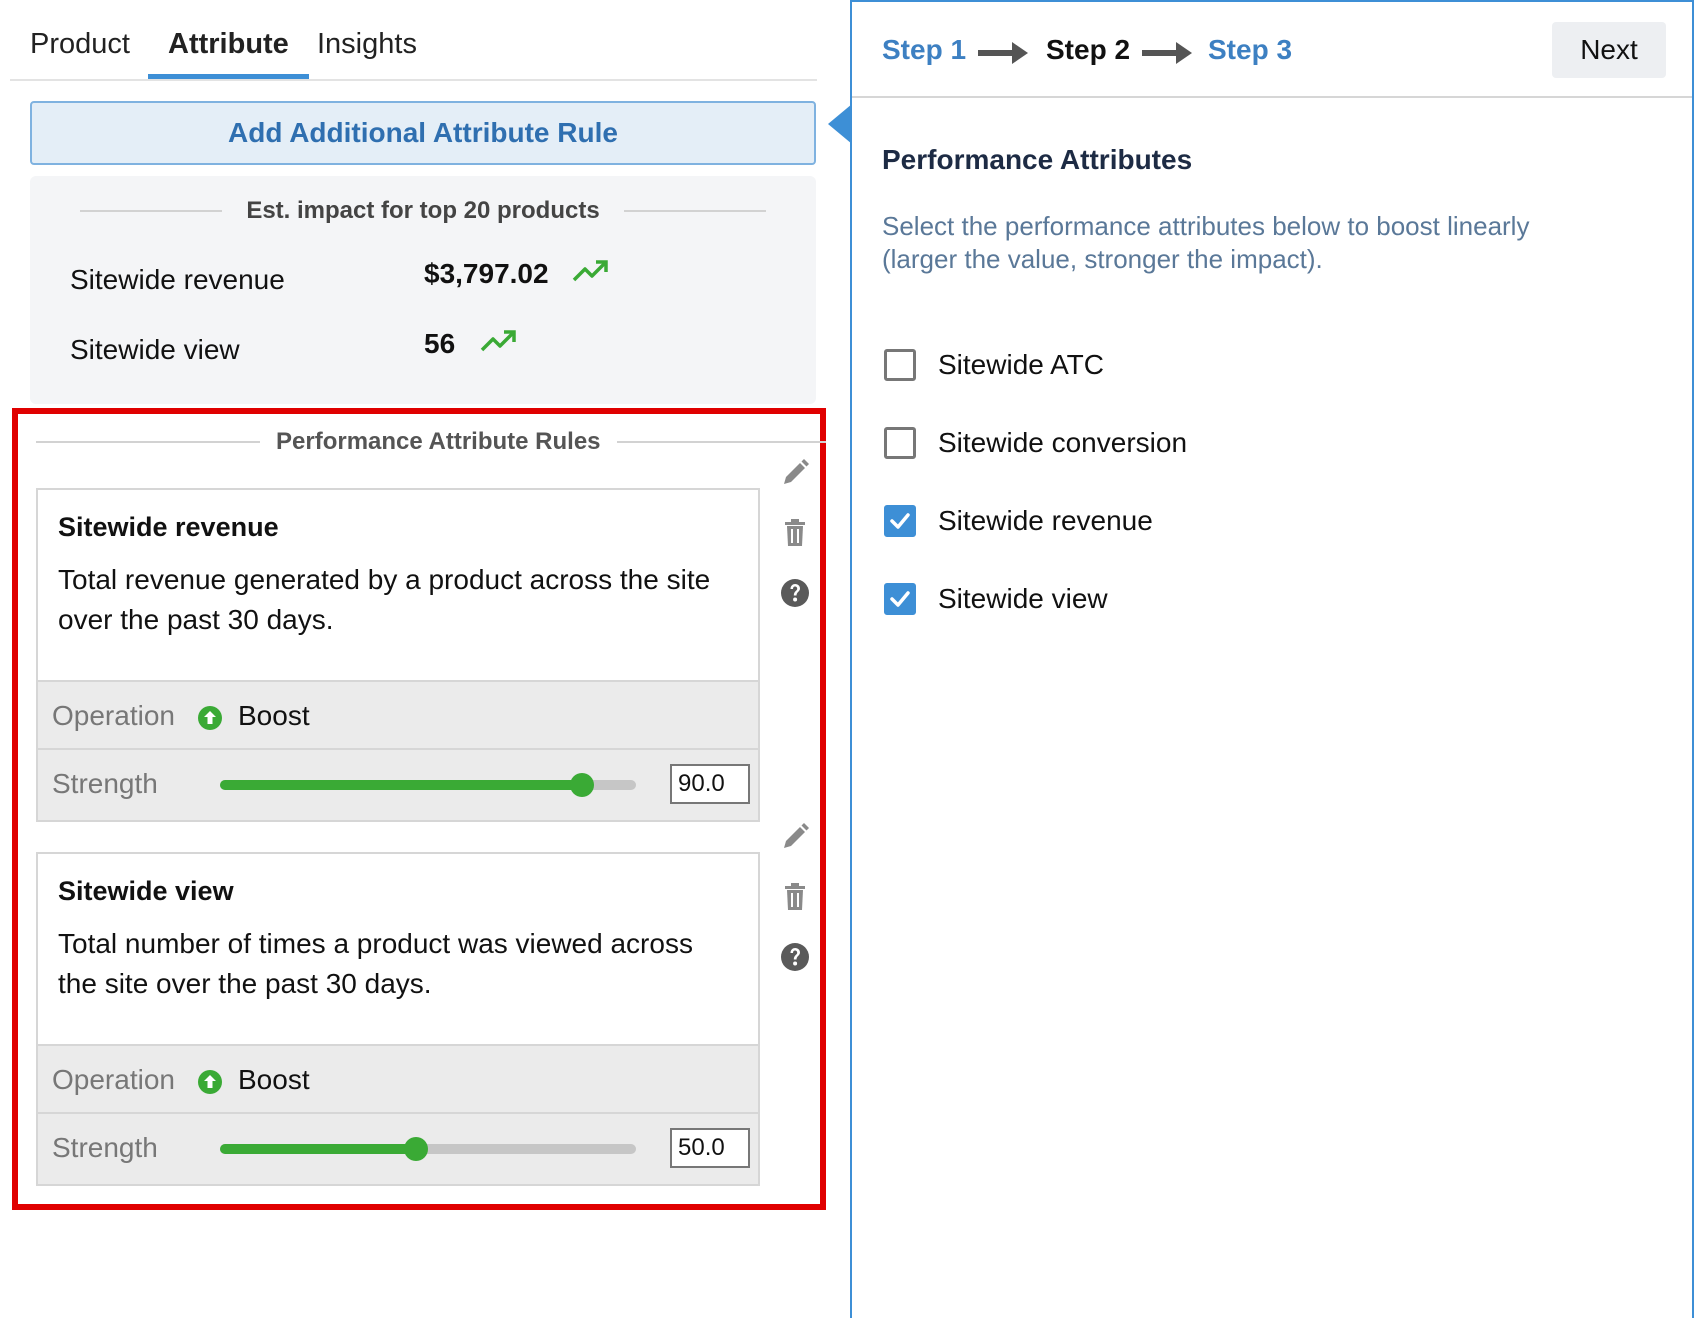 This screenshot has height=1318, width=1698. I want to click on checkbox-sitewide-revenue: Sitewide revenue, so click(1018, 521).